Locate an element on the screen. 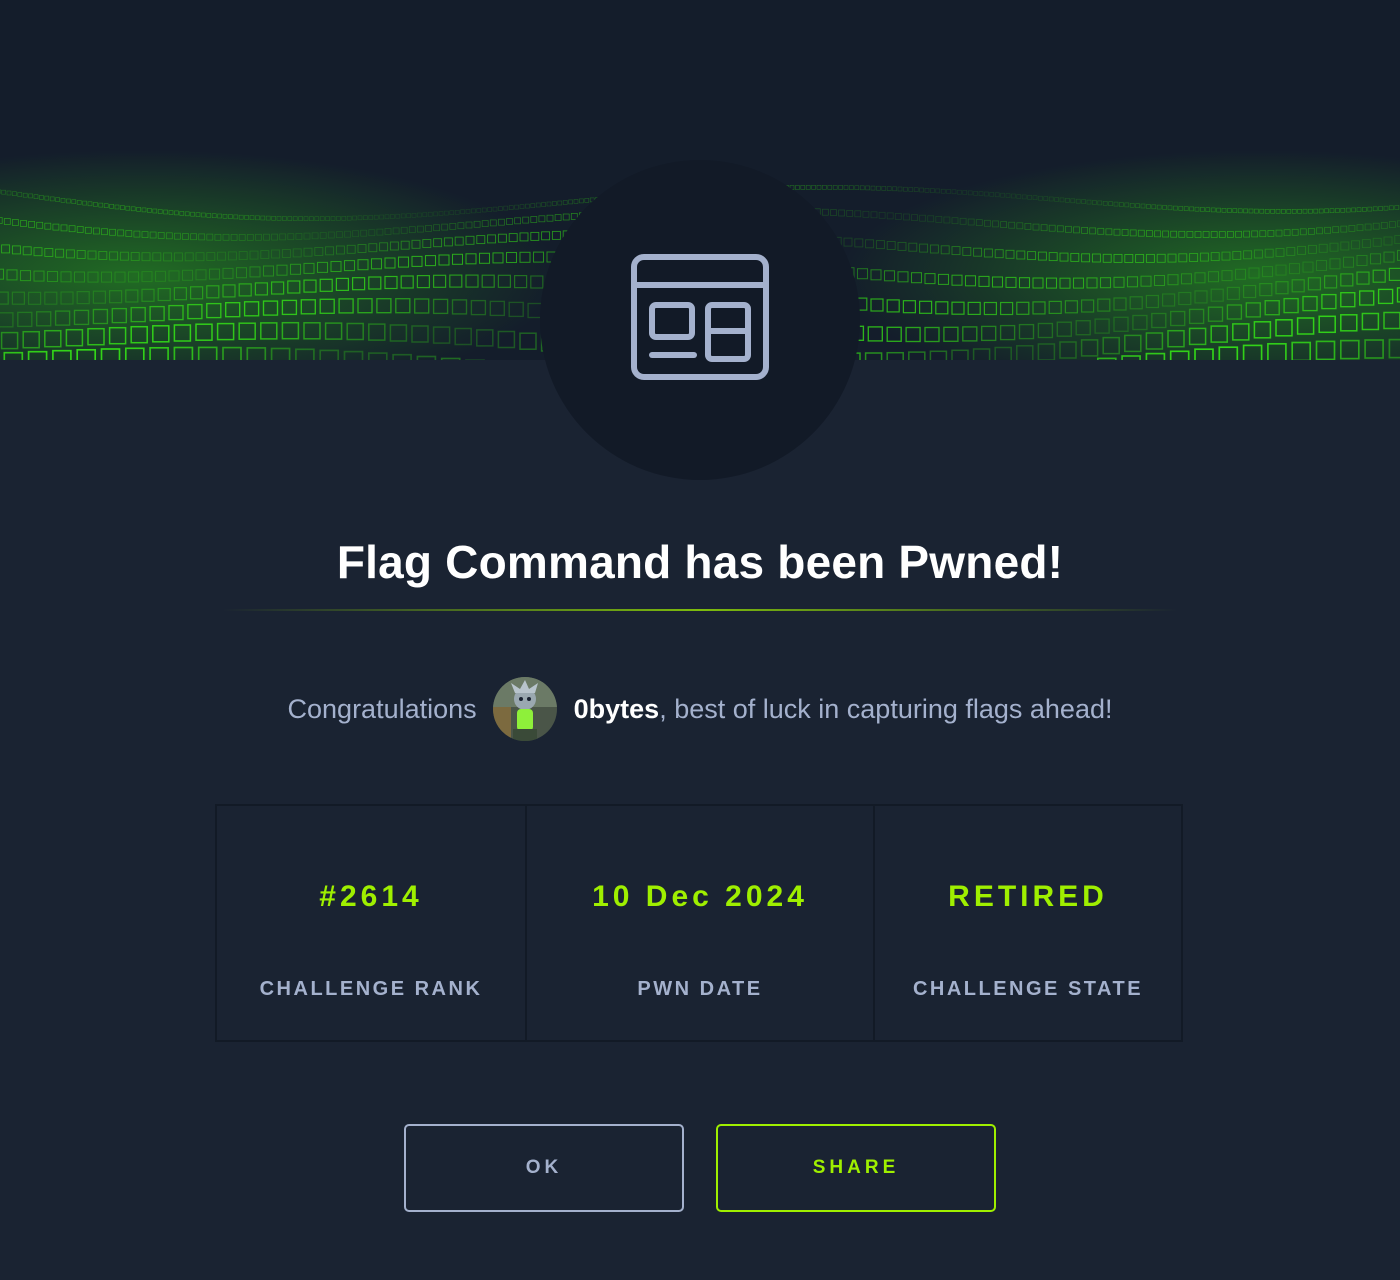 Image resolution: width=1400 pixels, height=1280 pixels. username: 0bytes is located at coordinates (617, 709).